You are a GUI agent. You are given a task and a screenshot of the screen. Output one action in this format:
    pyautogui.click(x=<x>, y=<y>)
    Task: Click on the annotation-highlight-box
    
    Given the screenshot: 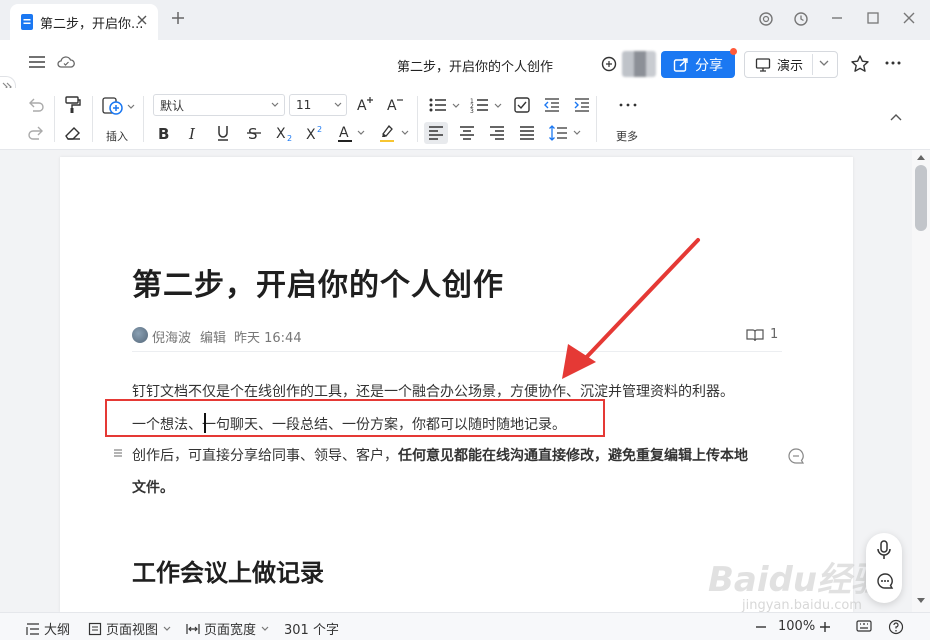 What is the action you would take?
    pyautogui.click(x=355, y=418)
    